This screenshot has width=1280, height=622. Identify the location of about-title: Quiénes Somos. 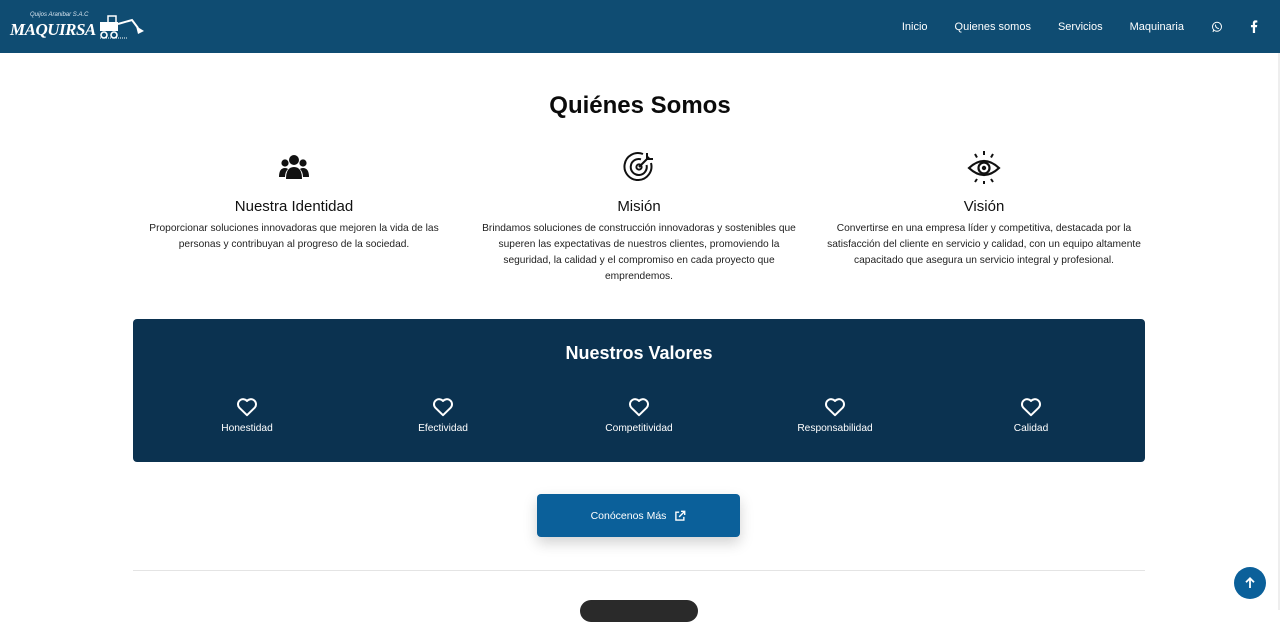
(640, 105).